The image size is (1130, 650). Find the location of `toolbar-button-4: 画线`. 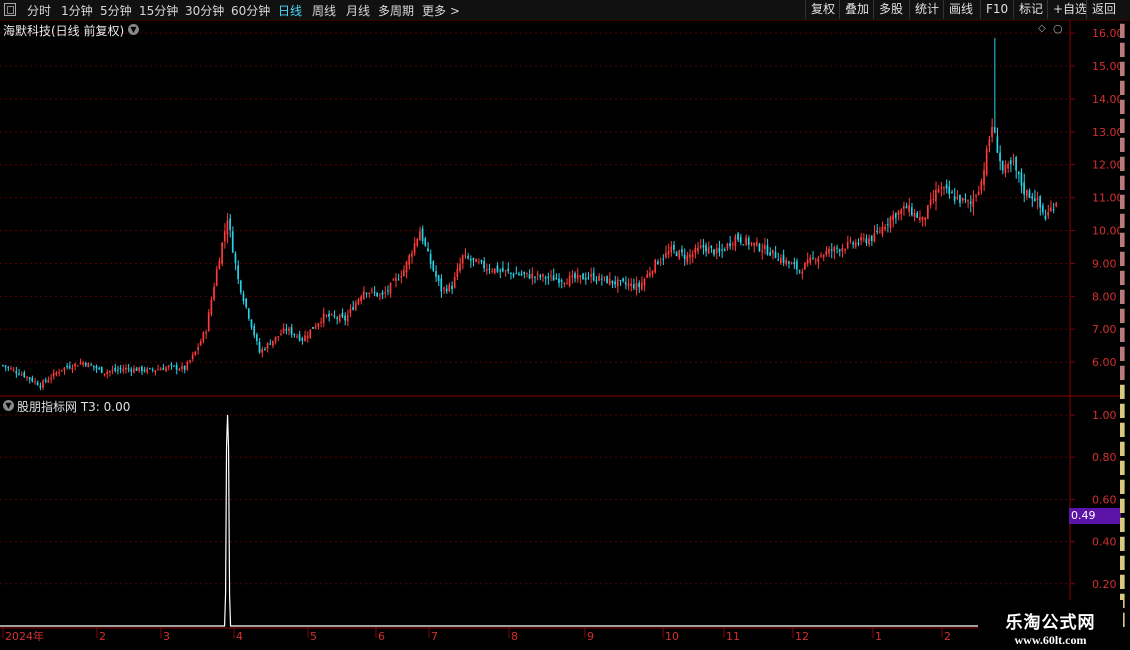

toolbar-button-4: 画线 is located at coordinates (960, 9).